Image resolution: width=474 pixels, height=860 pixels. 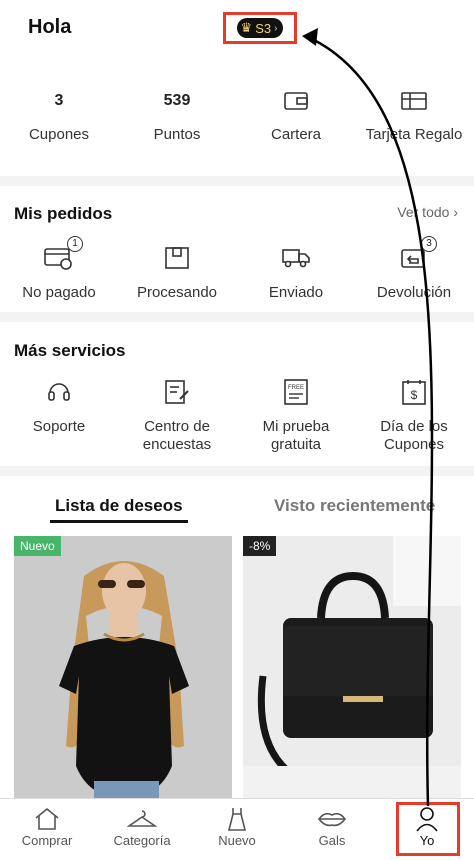 I want to click on view-all-label: Ver todo, so click(x=423, y=212).